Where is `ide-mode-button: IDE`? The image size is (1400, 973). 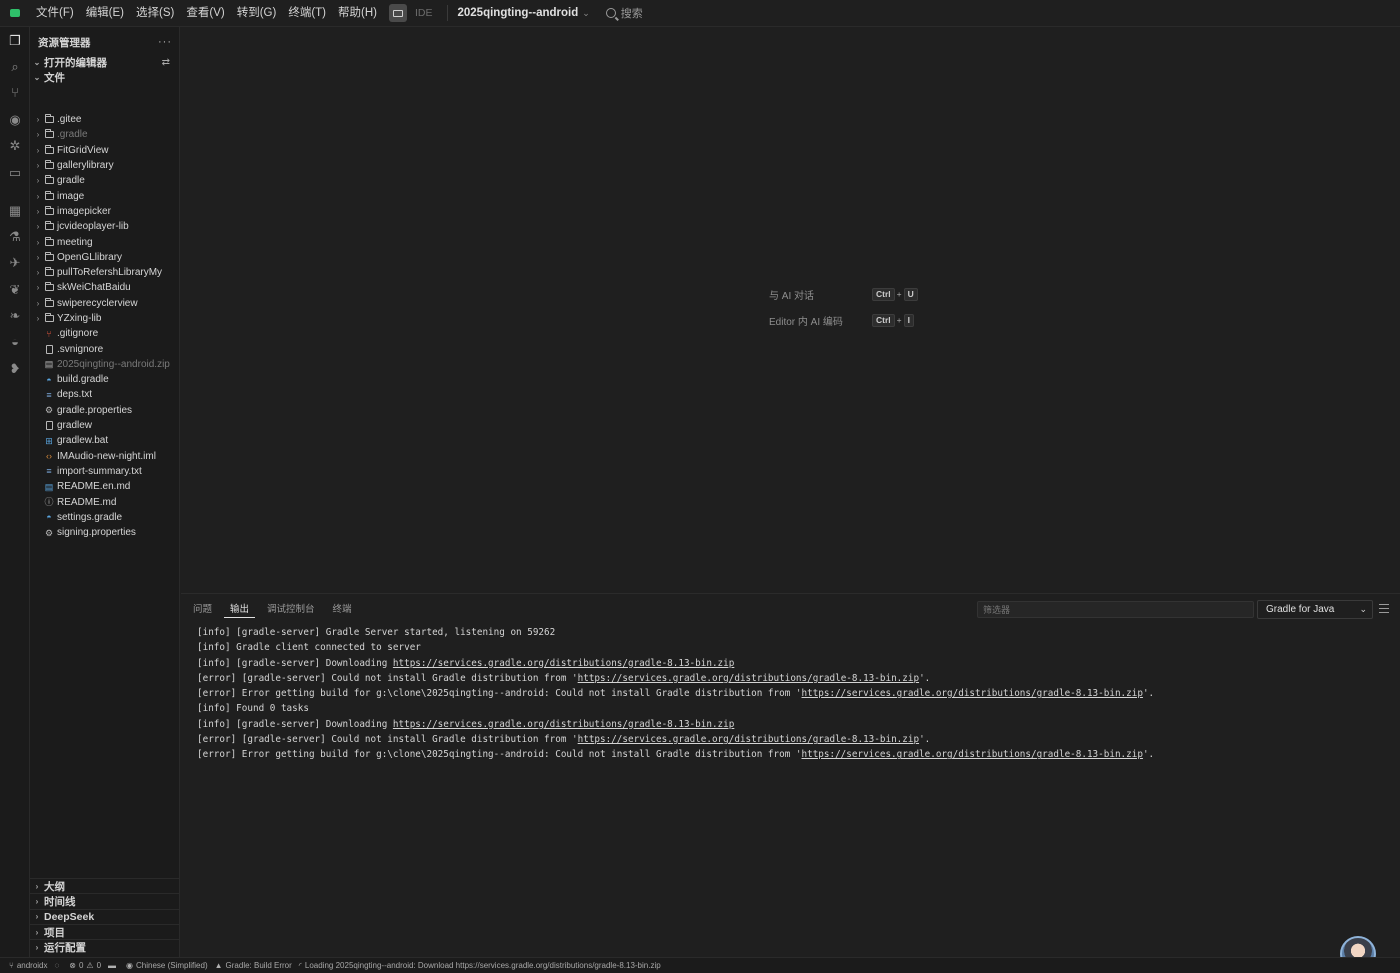
ide-mode-button: IDE is located at coordinates (424, 13).